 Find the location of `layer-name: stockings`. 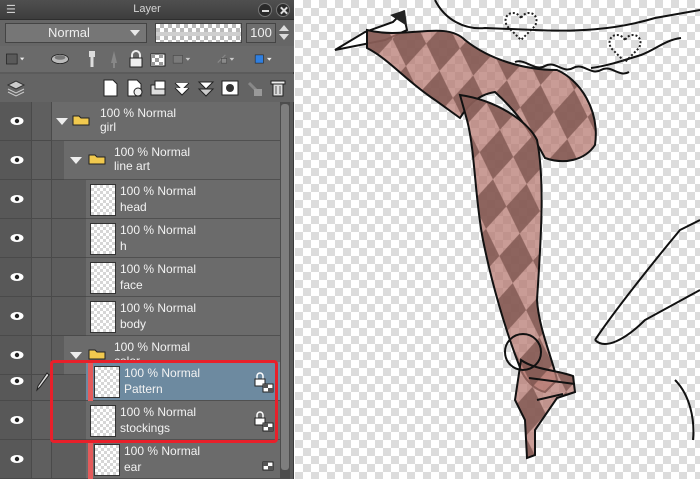

layer-name: stockings is located at coordinates (145, 428).